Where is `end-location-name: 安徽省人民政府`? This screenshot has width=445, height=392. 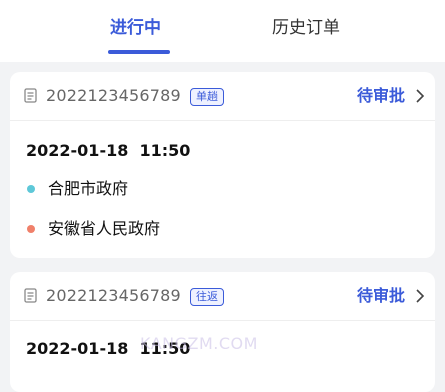
end-location-name: 安徽省人民政府 is located at coordinates (104, 228).